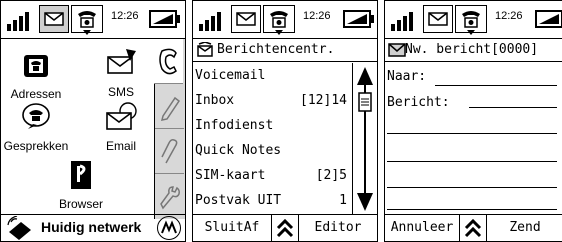 Image resolution: width=562 pixels, height=242 pixels. I want to click on folder-name: SIM-kaart, so click(230, 175).